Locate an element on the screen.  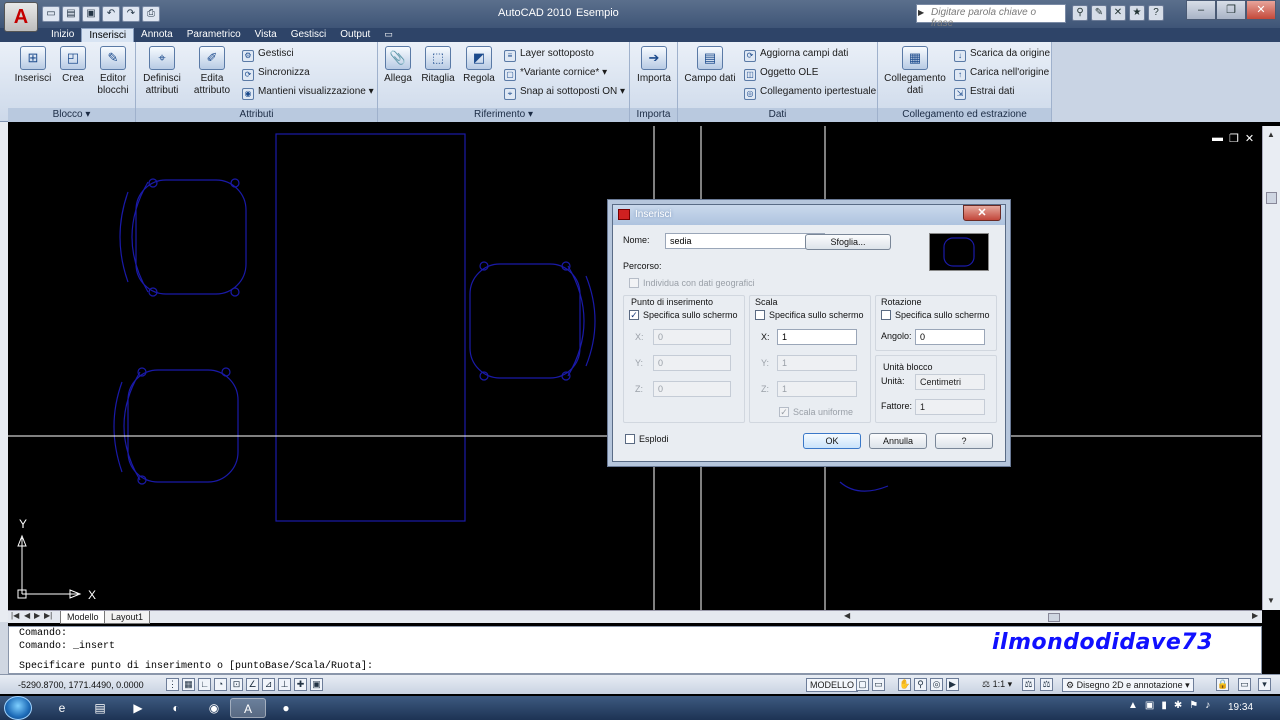
angle-input: 0 is located at coordinates (950, 337).